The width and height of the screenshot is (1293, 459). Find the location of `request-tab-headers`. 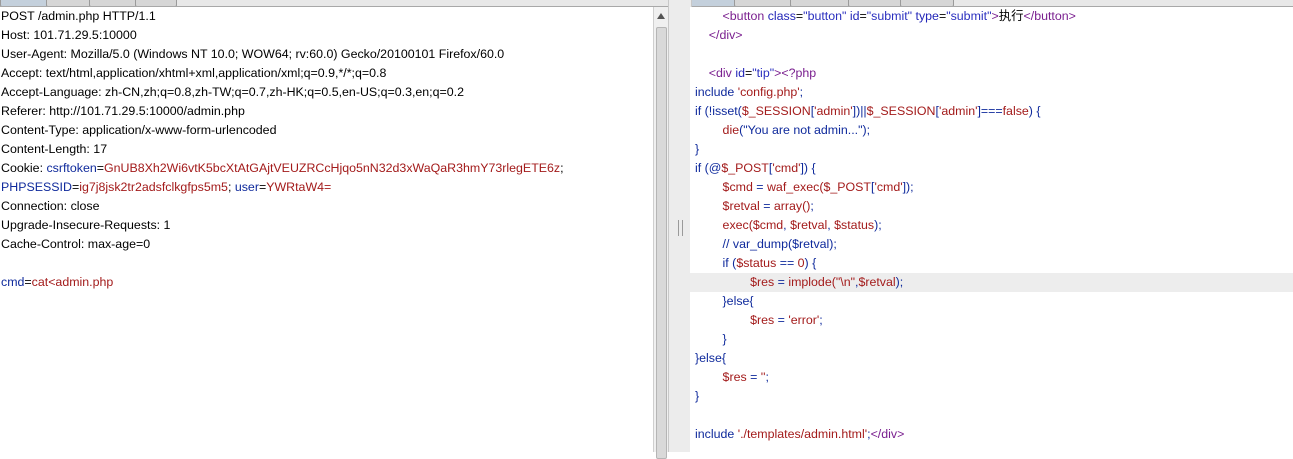

request-tab-headers is located at coordinates (113, 3).